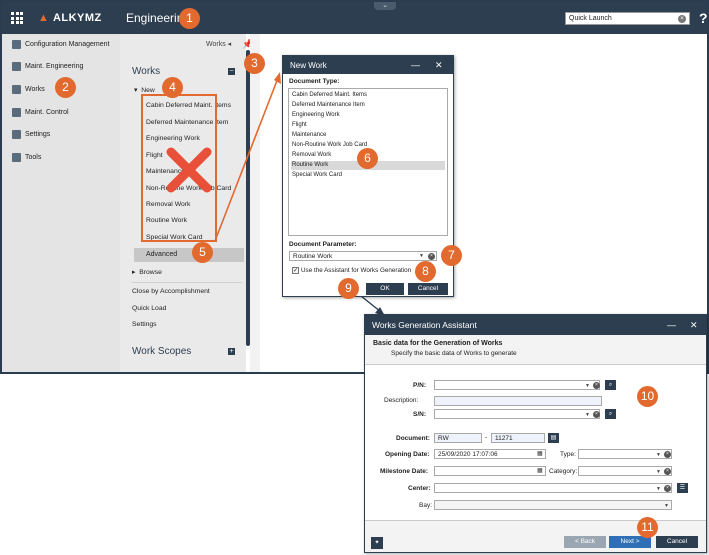  Describe the element at coordinates (377, 543) in the screenshot. I see `pin-icon: ✦` at that location.